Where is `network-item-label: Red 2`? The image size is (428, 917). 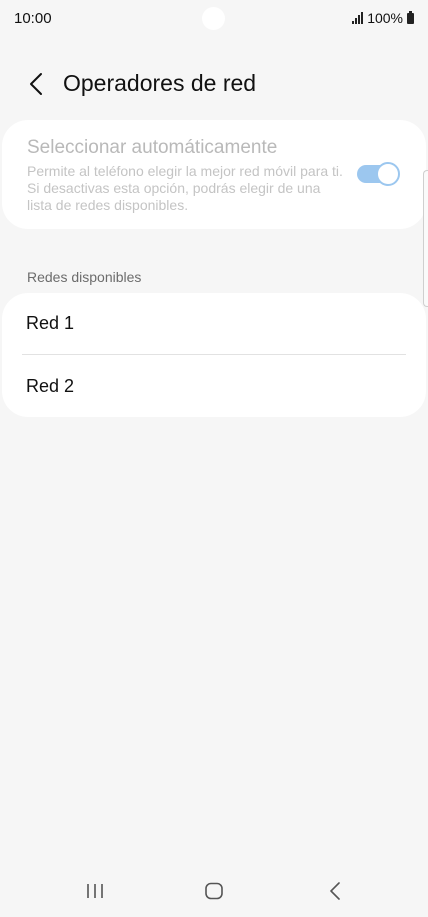
network-item-label: Red 2 is located at coordinates (50, 386).